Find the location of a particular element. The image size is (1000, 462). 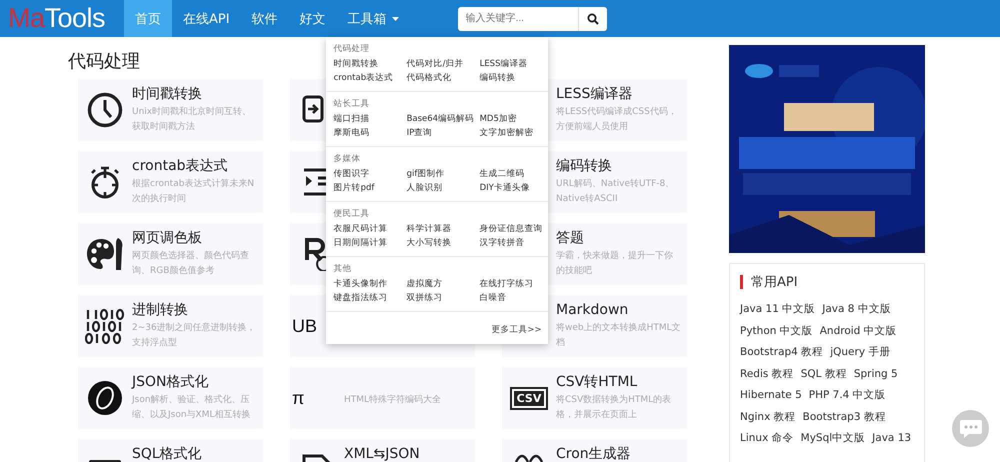

tool-card: XML⇆JSON is located at coordinates (382, 450).